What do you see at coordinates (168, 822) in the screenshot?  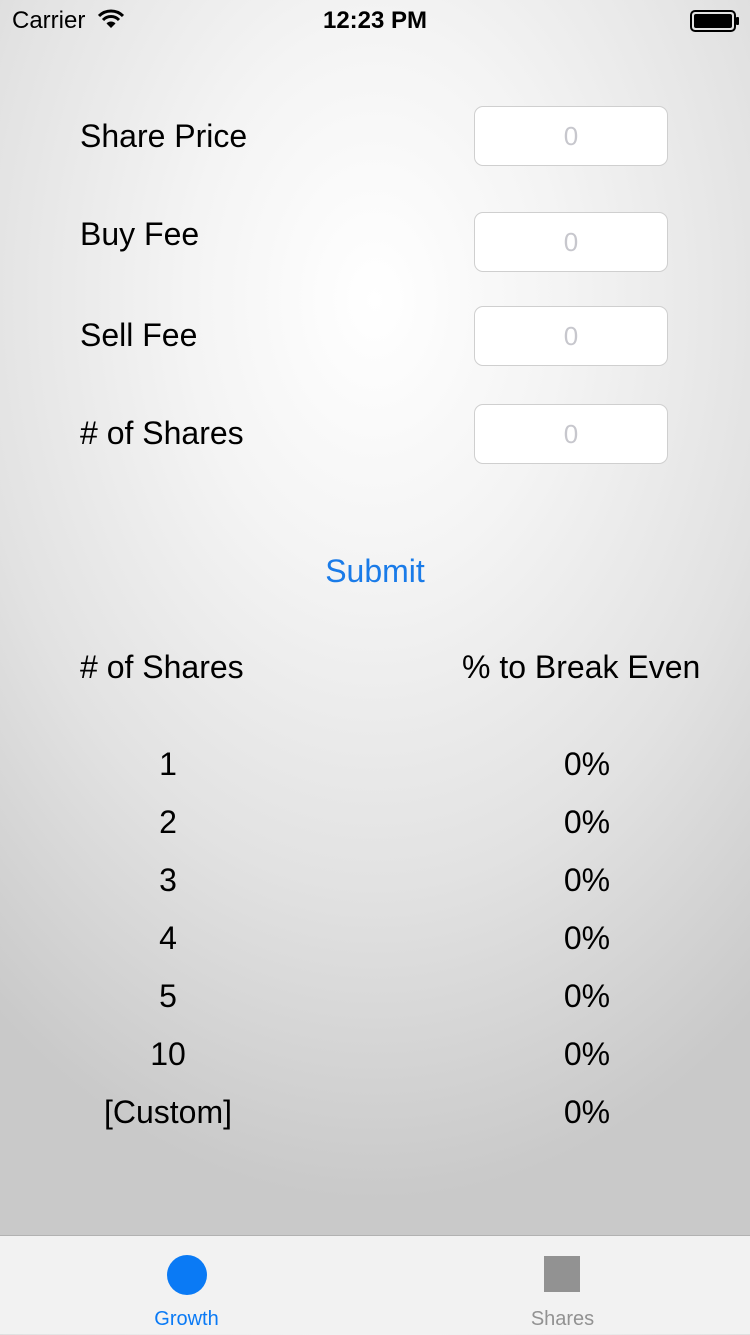 I see `result-shares: 2` at bounding box center [168, 822].